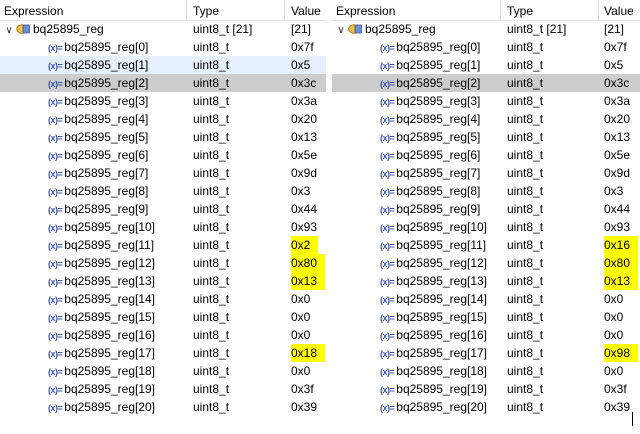 This screenshot has height=434, width=640. Describe the element at coordinates (23, 29) in the screenshot. I see `array-variable-icon` at that location.